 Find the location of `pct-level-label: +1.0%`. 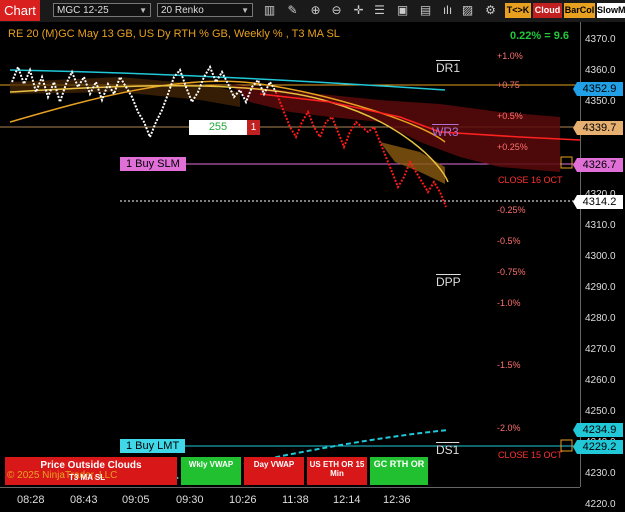

pct-level-label: +1.0% is located at coordinates (510, 56).